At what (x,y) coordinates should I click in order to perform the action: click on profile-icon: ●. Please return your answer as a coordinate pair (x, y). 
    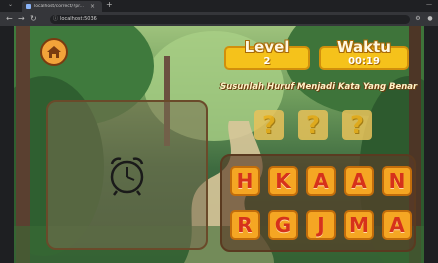
    Looking at the image, I should click on (430, 19).